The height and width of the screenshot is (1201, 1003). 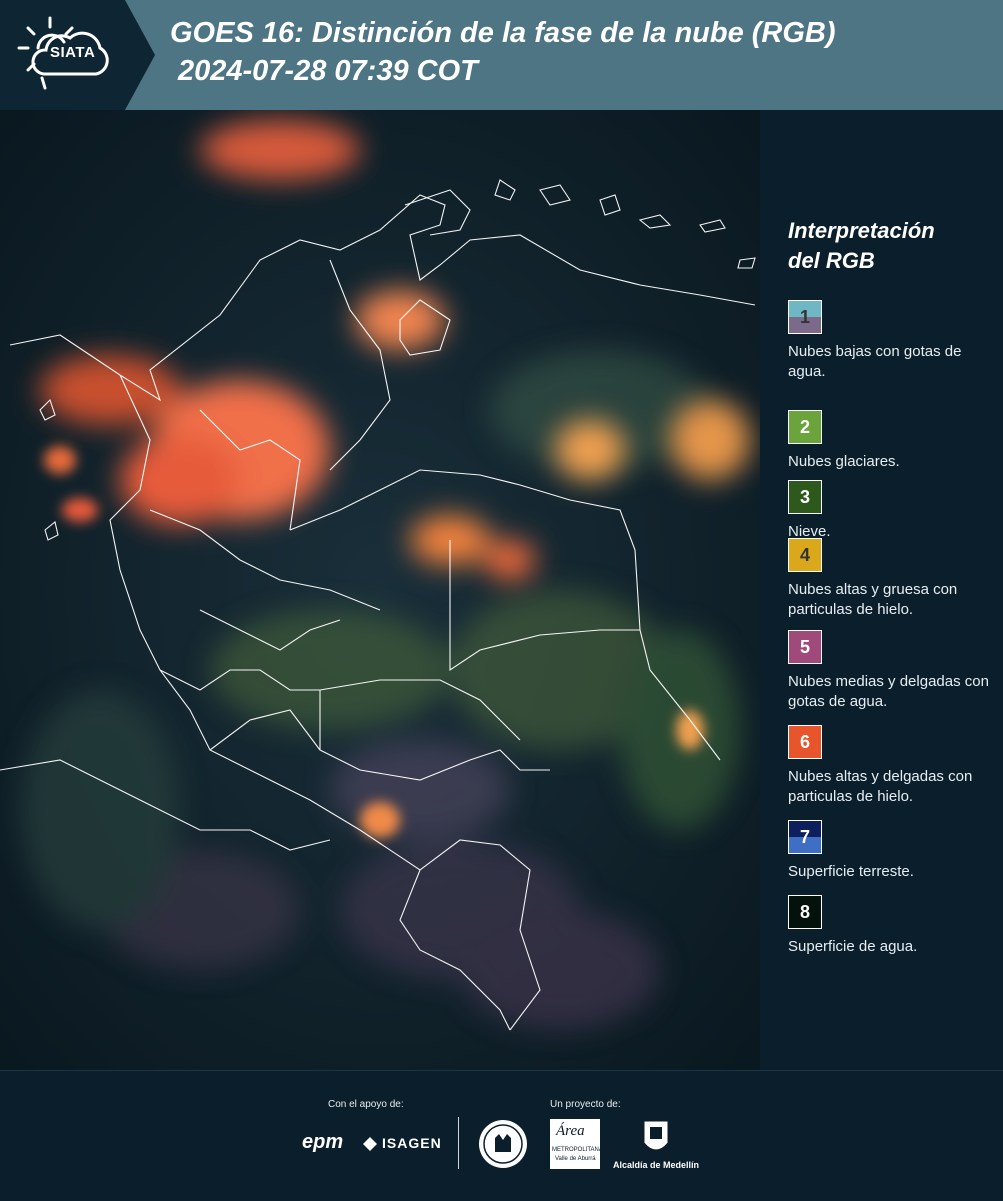 I want to click on seal-icon, so click(x=503, y=1144).